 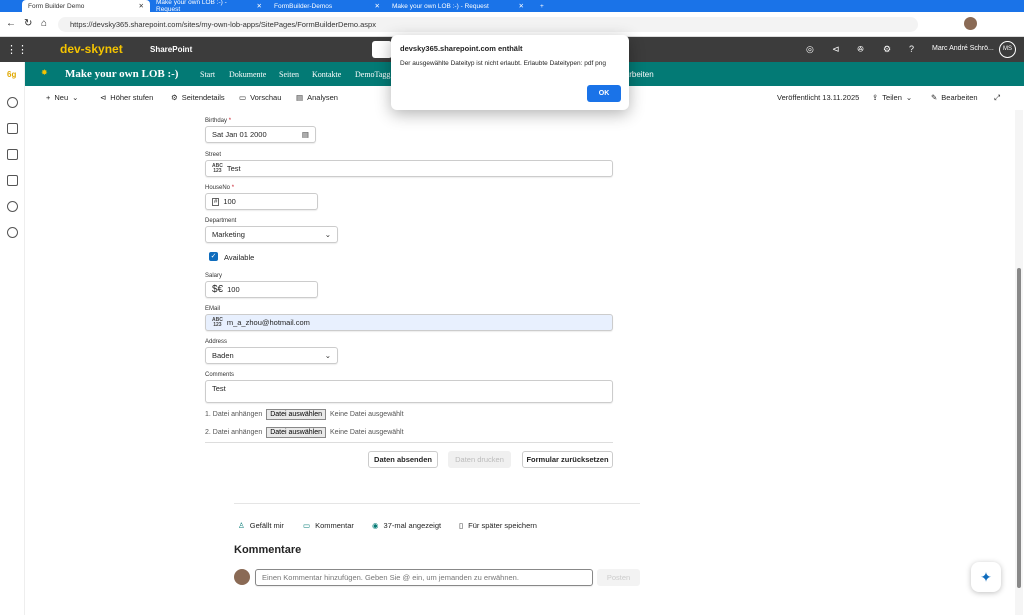 I want to click on label: 2. Datei anhängen, so click(x=234, y=432).